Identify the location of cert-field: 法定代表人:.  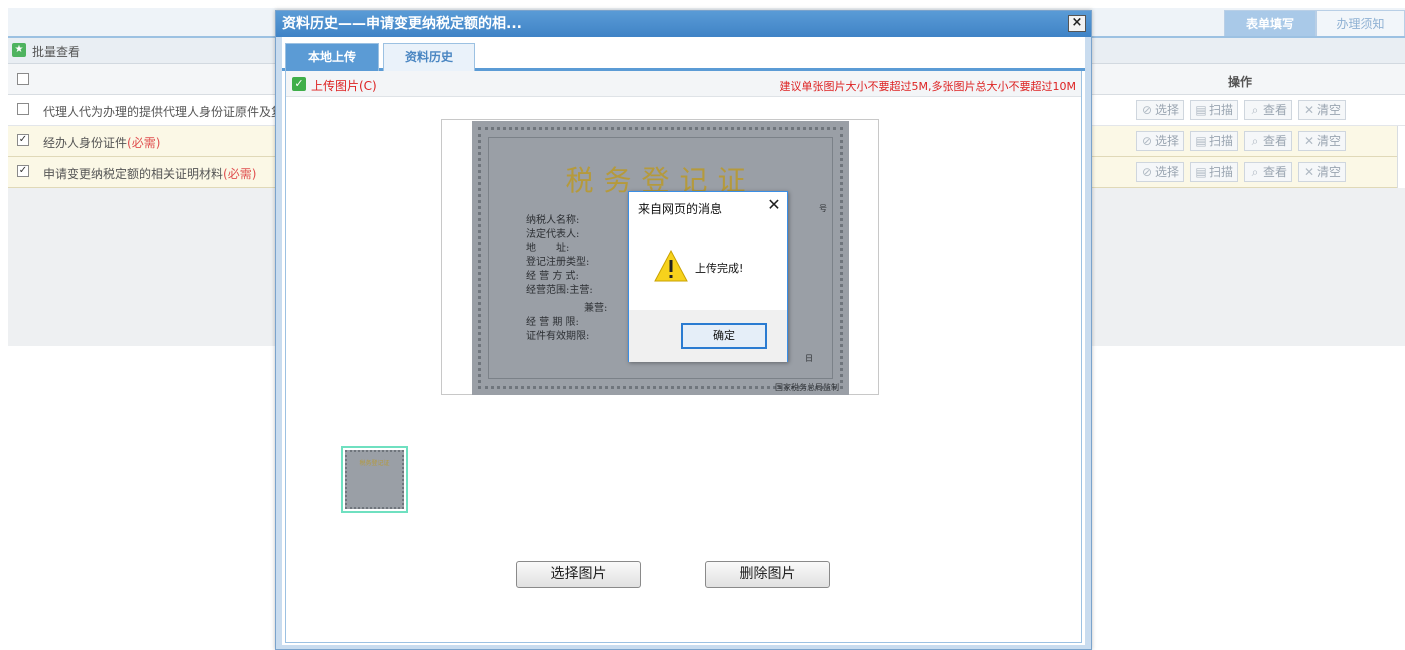
(553, 234).